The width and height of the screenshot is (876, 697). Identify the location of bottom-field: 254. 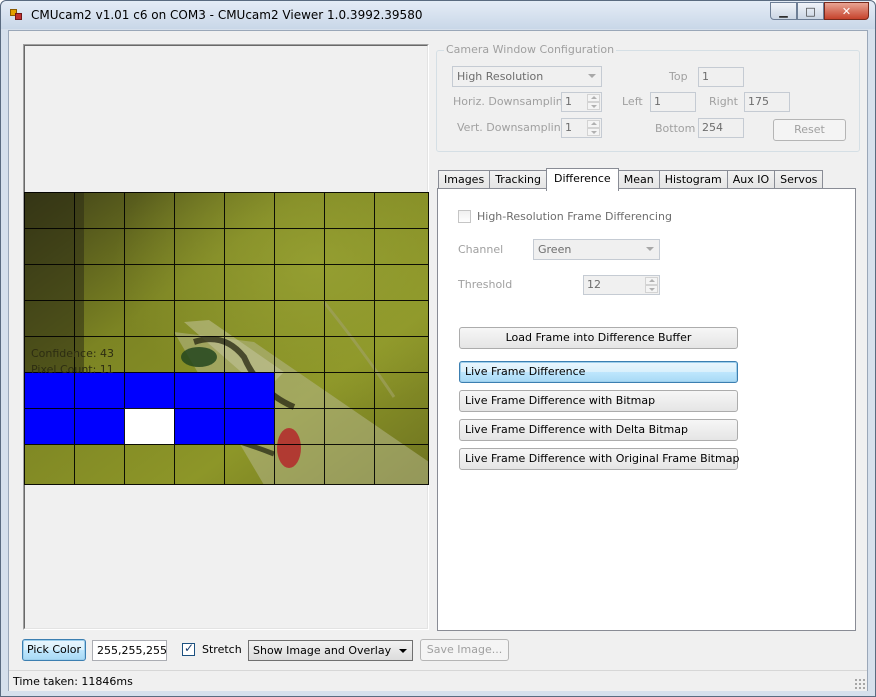
(721, 128).